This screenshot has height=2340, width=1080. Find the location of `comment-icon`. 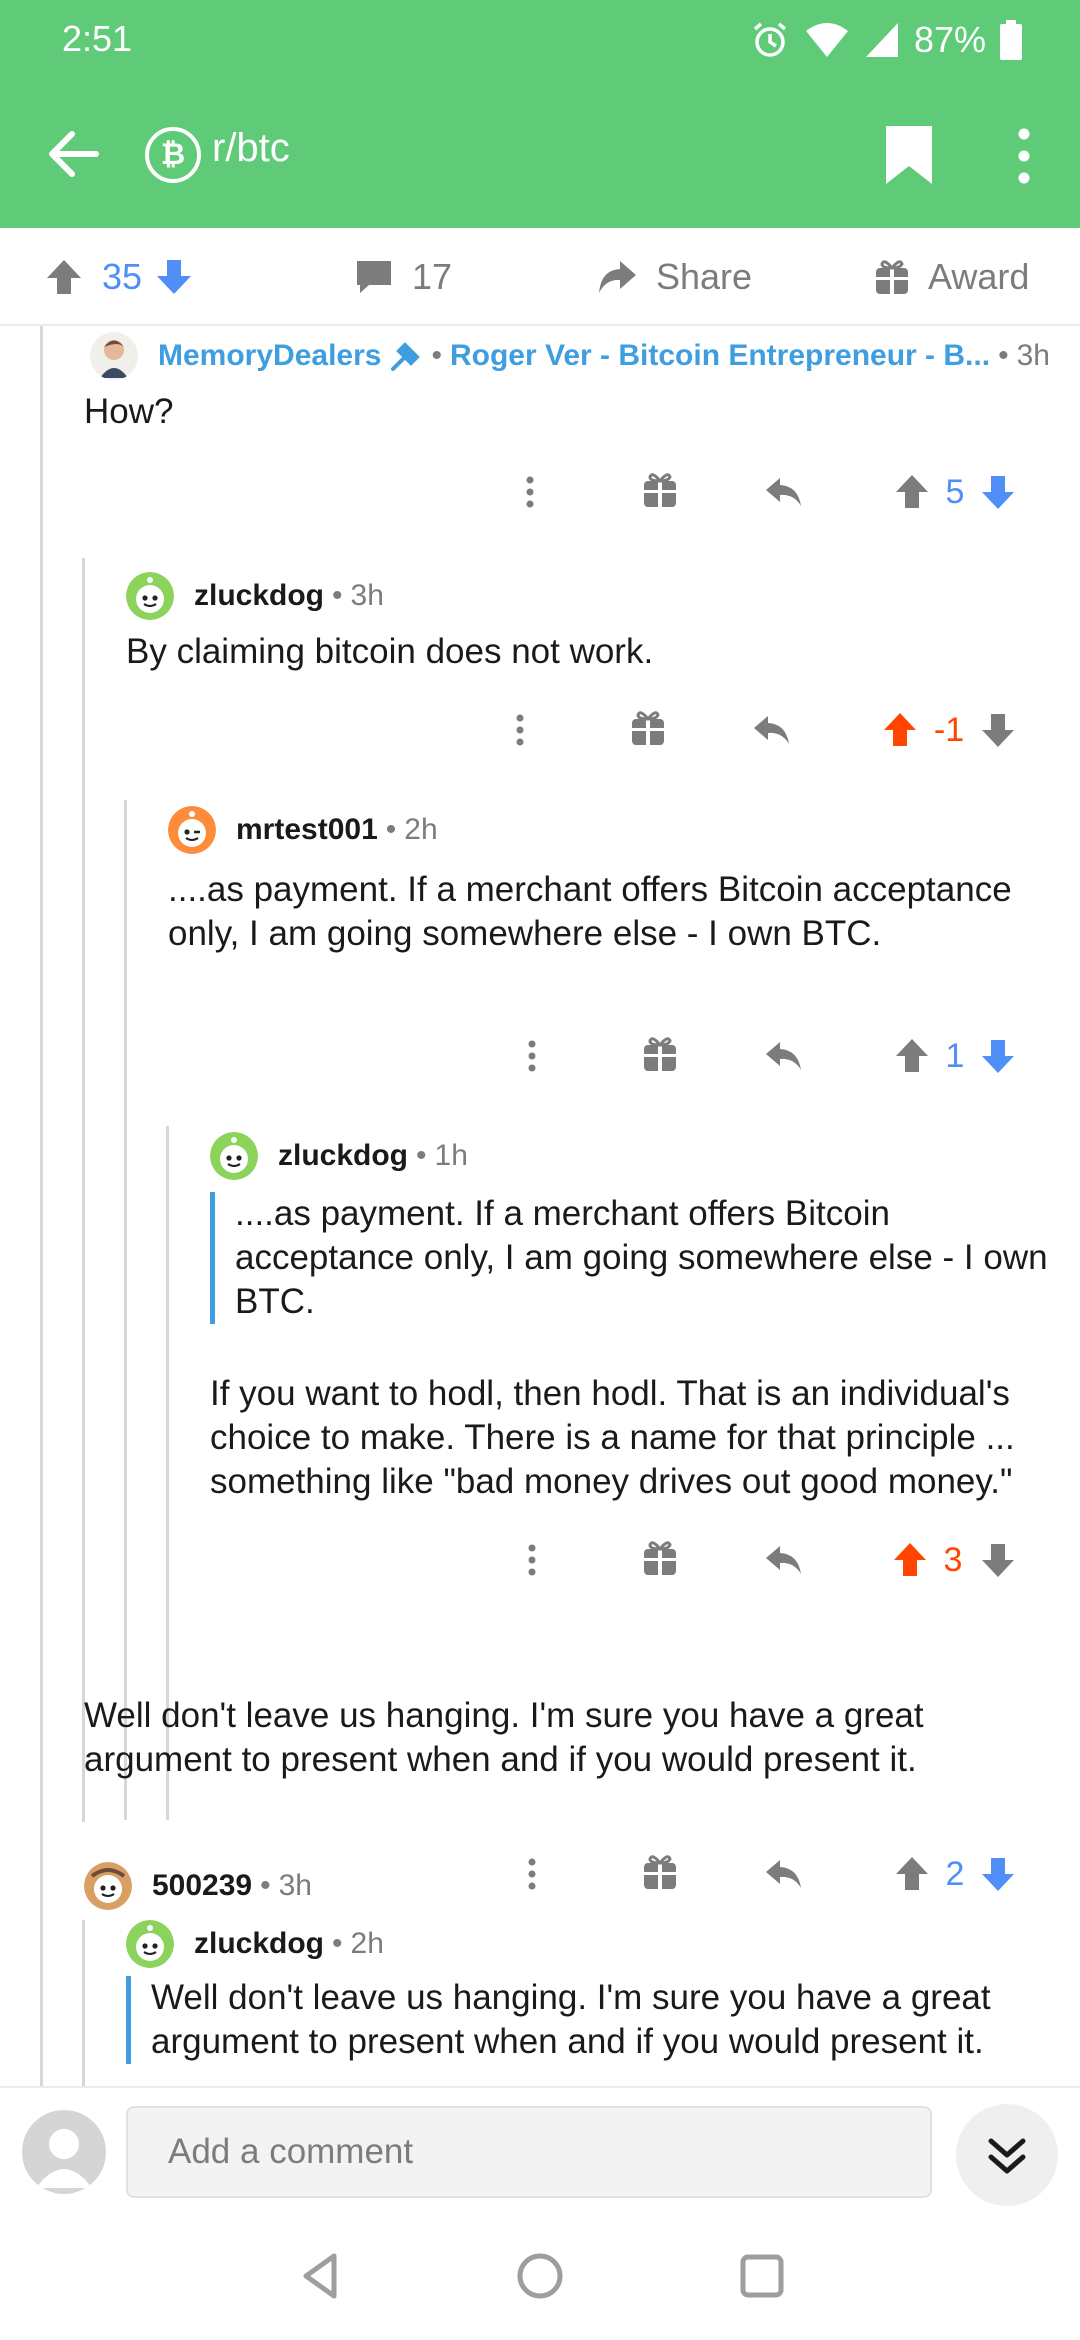

comment-icon is located at coordinates (374, 277).